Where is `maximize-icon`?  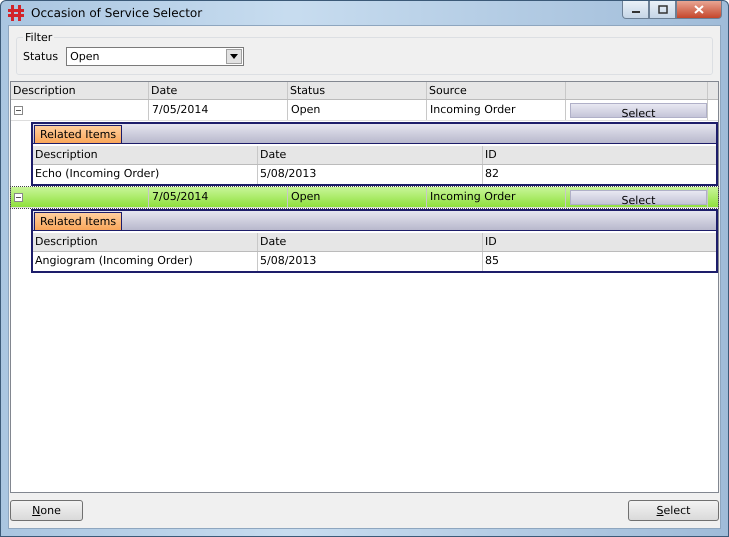 maximize-icon is located at coordinates (663, 9).